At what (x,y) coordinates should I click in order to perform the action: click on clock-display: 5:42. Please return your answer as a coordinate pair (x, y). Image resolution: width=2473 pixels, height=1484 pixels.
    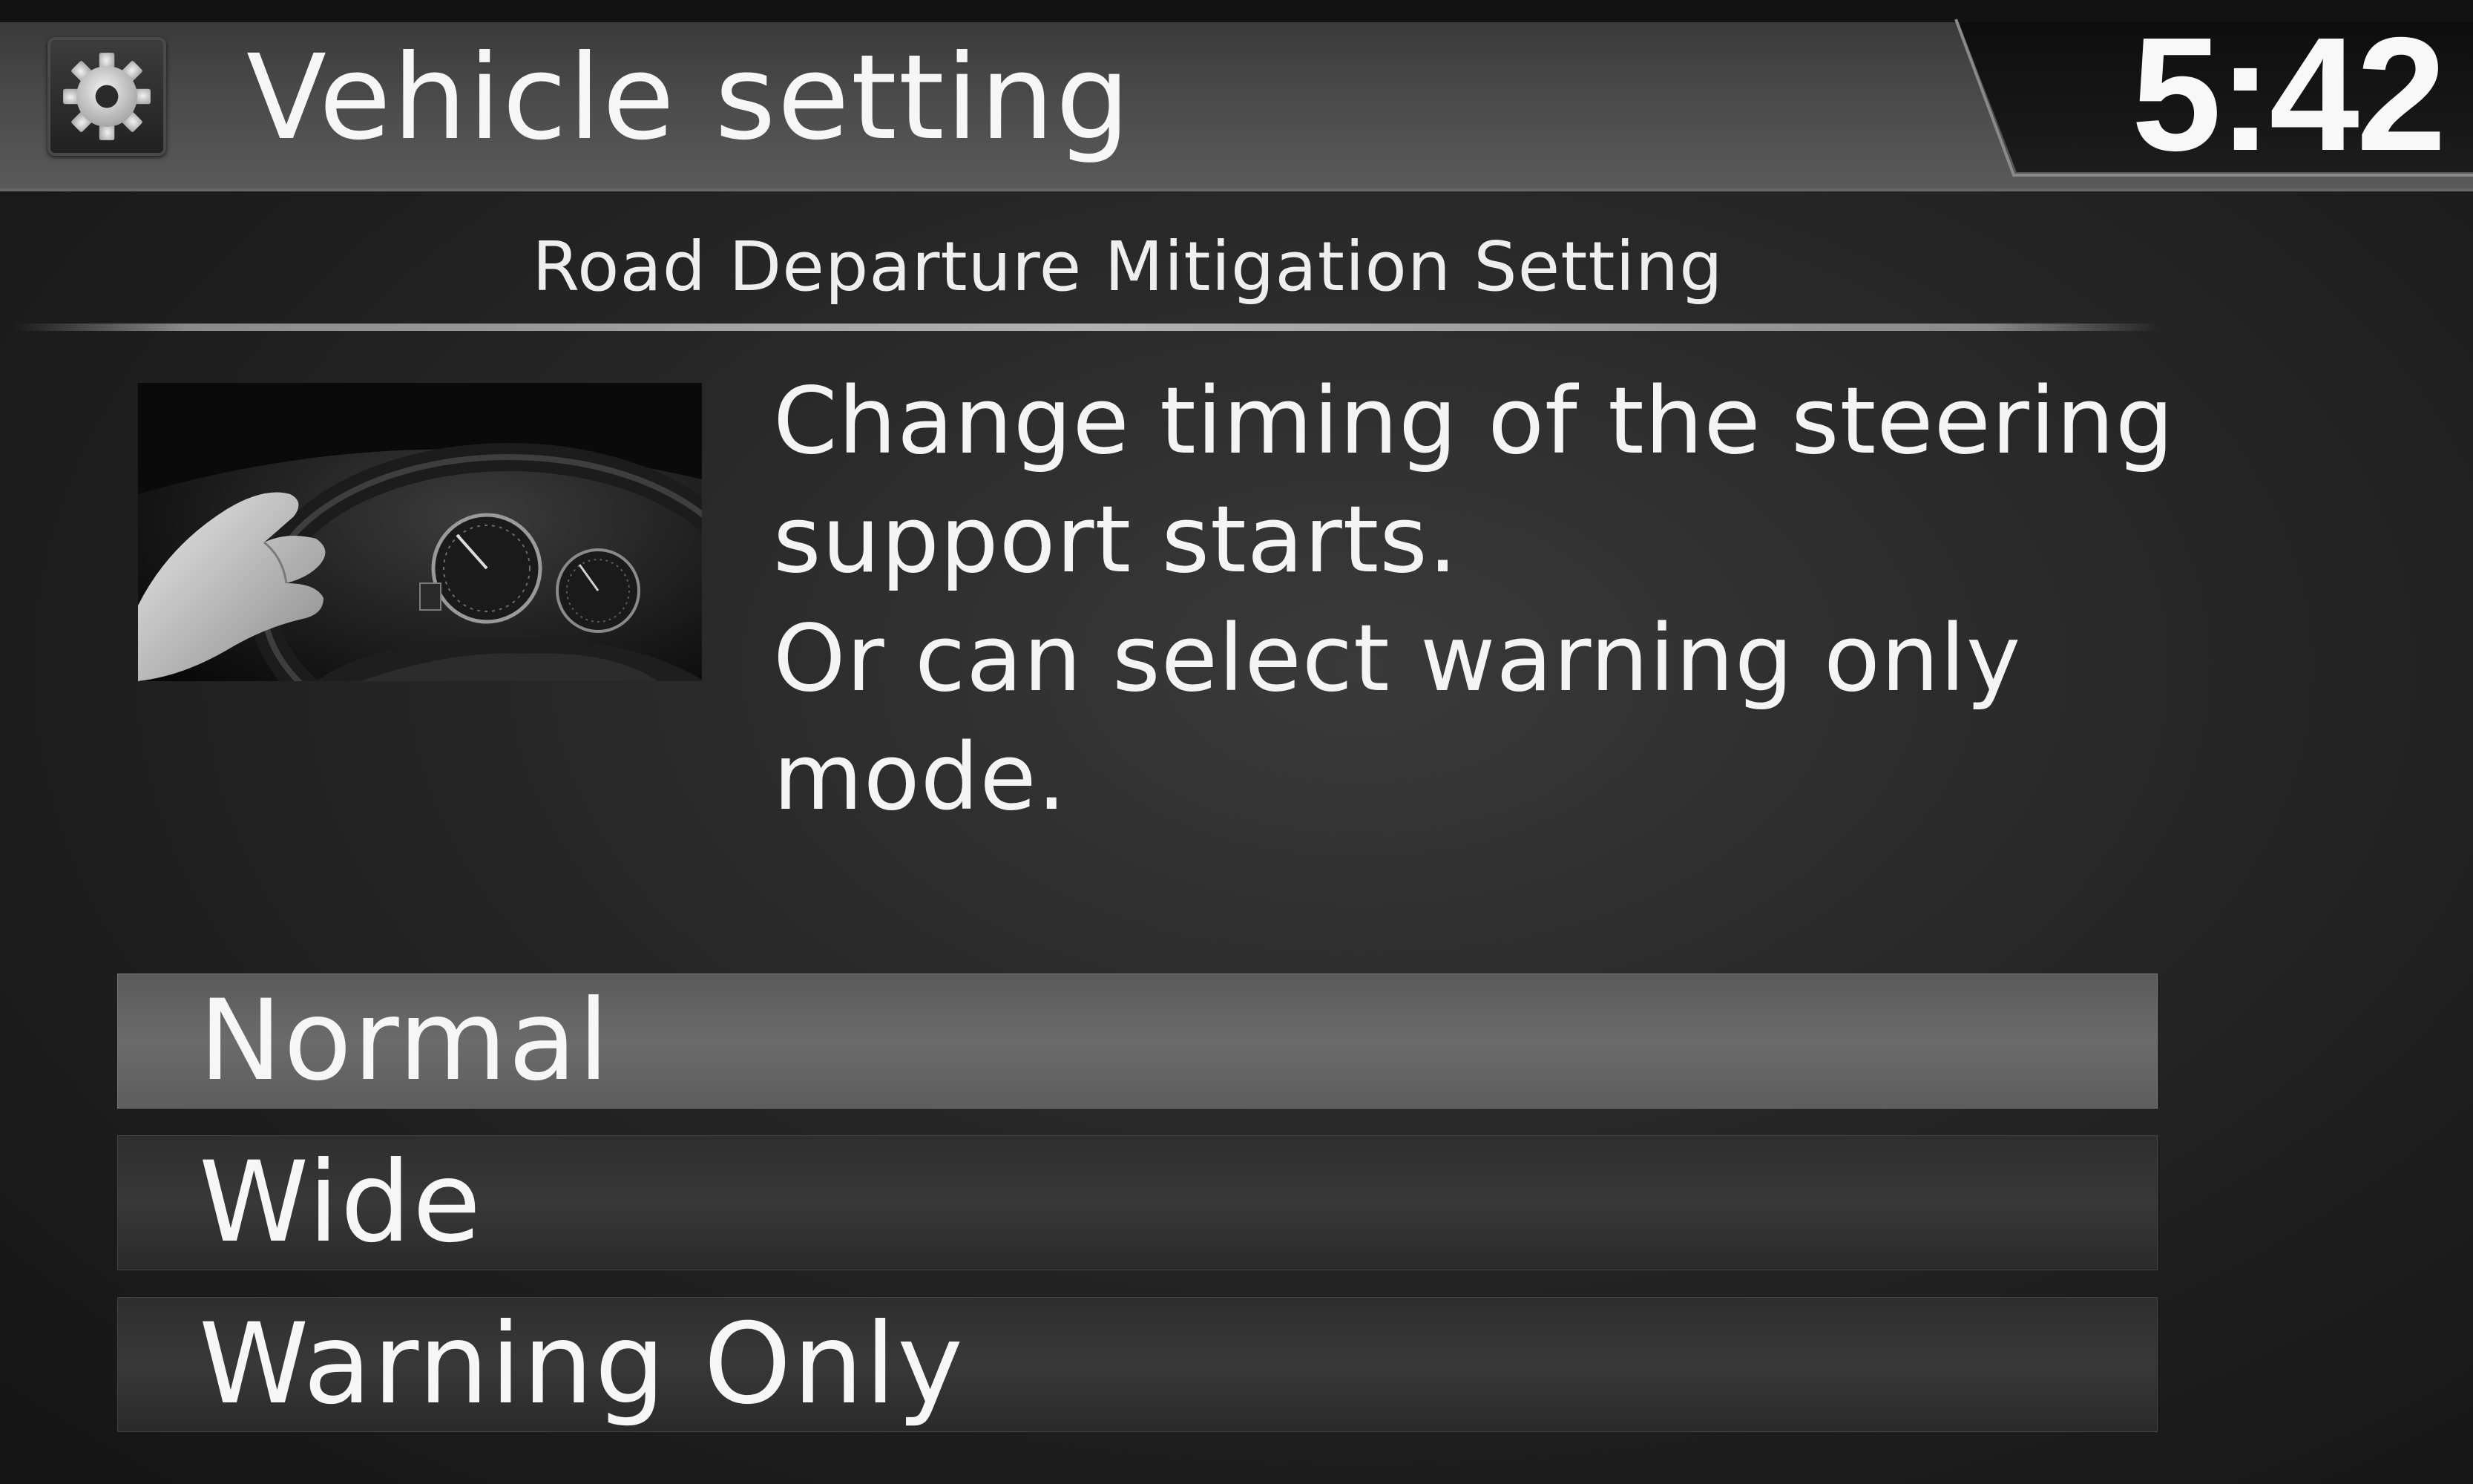
    Looking at the image, I should click on (2289, 94).